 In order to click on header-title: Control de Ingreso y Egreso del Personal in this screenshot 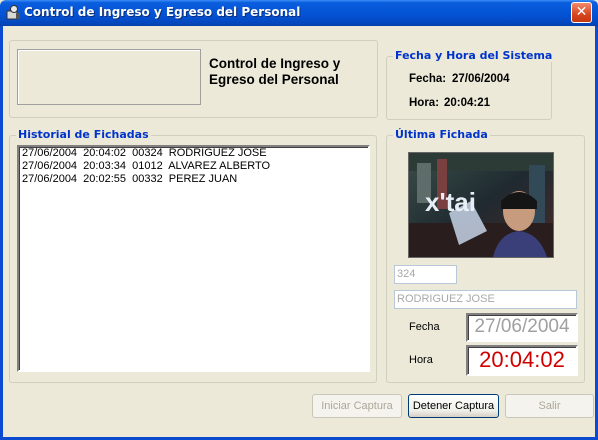, I will do `click(275, 71)`.